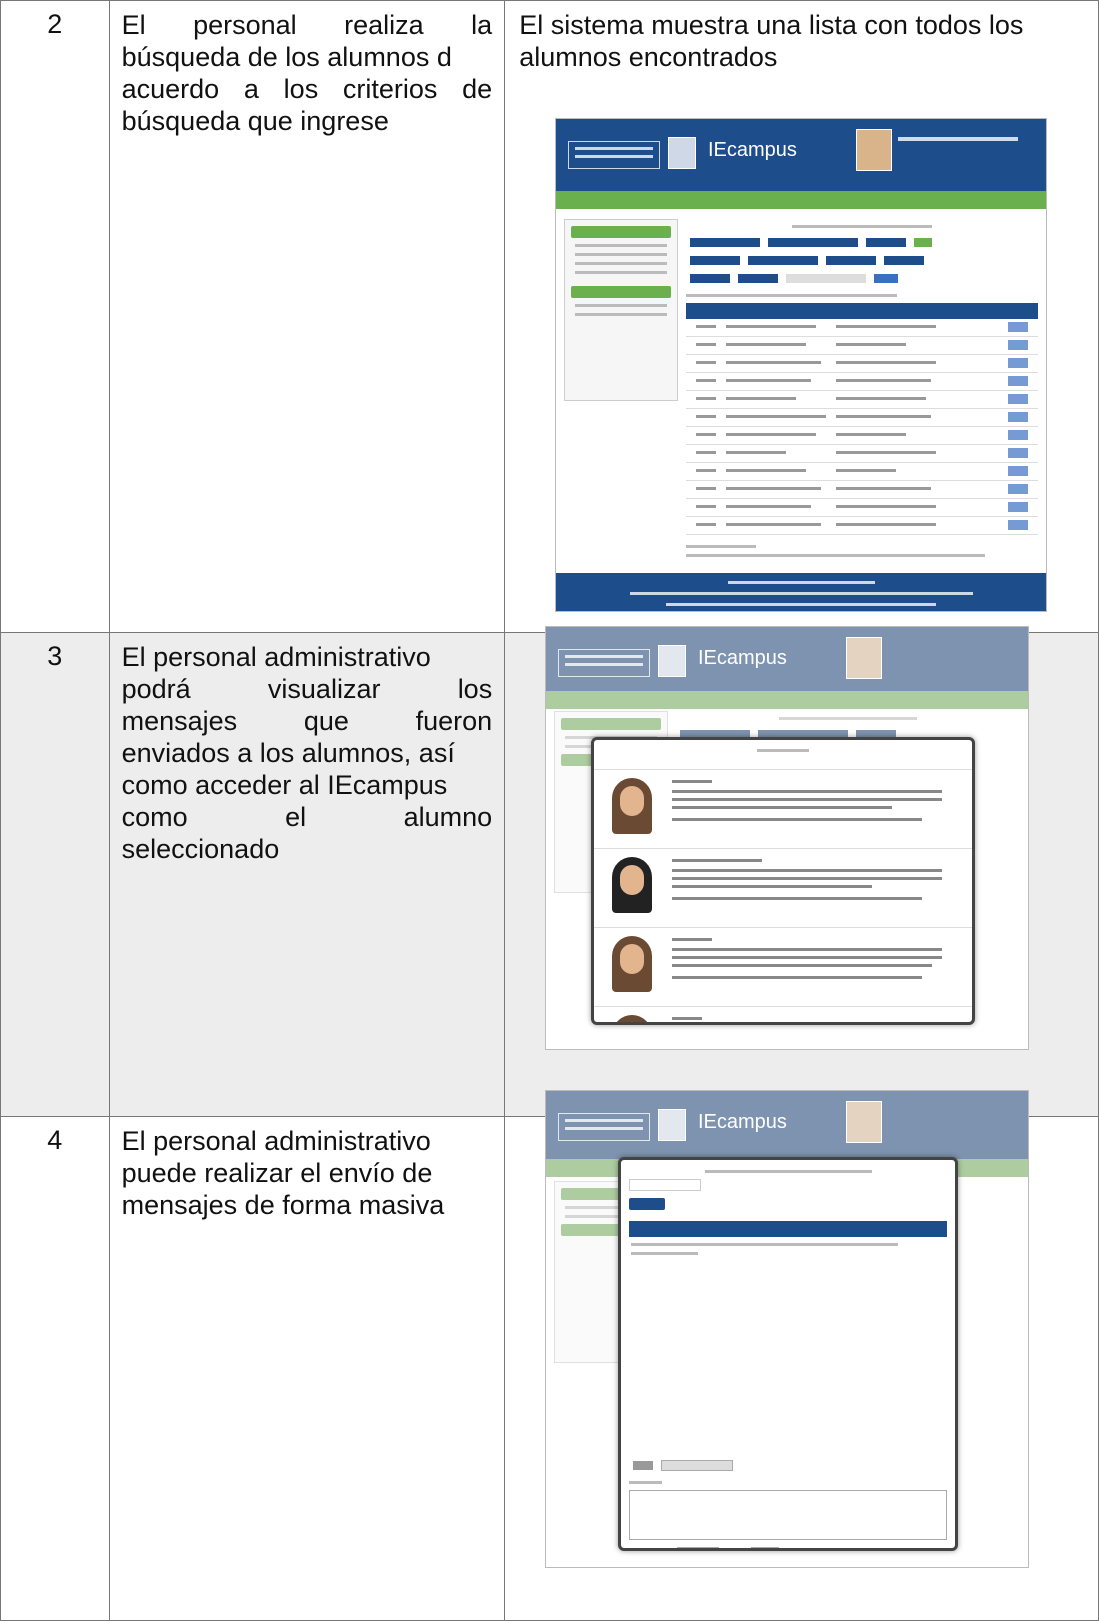 This screenshot has width=1099, height=1621. What do you see at coordinates (277, 1173) in the screenshot?
I see `desc-line: puede realizar el envío de` at bounding box center [277, 1173].